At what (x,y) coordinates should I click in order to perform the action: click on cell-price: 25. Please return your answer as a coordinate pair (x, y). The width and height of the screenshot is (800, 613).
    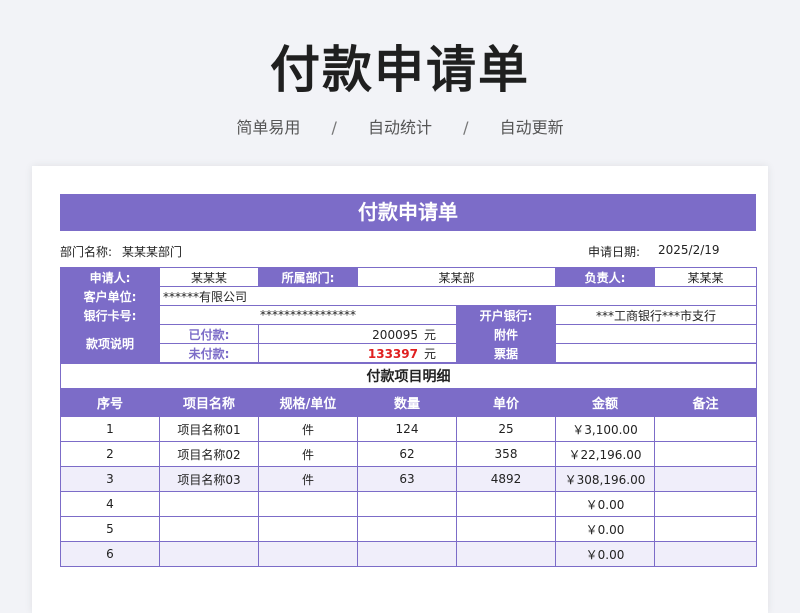
    Looking at the image, I should click on (506, 429).